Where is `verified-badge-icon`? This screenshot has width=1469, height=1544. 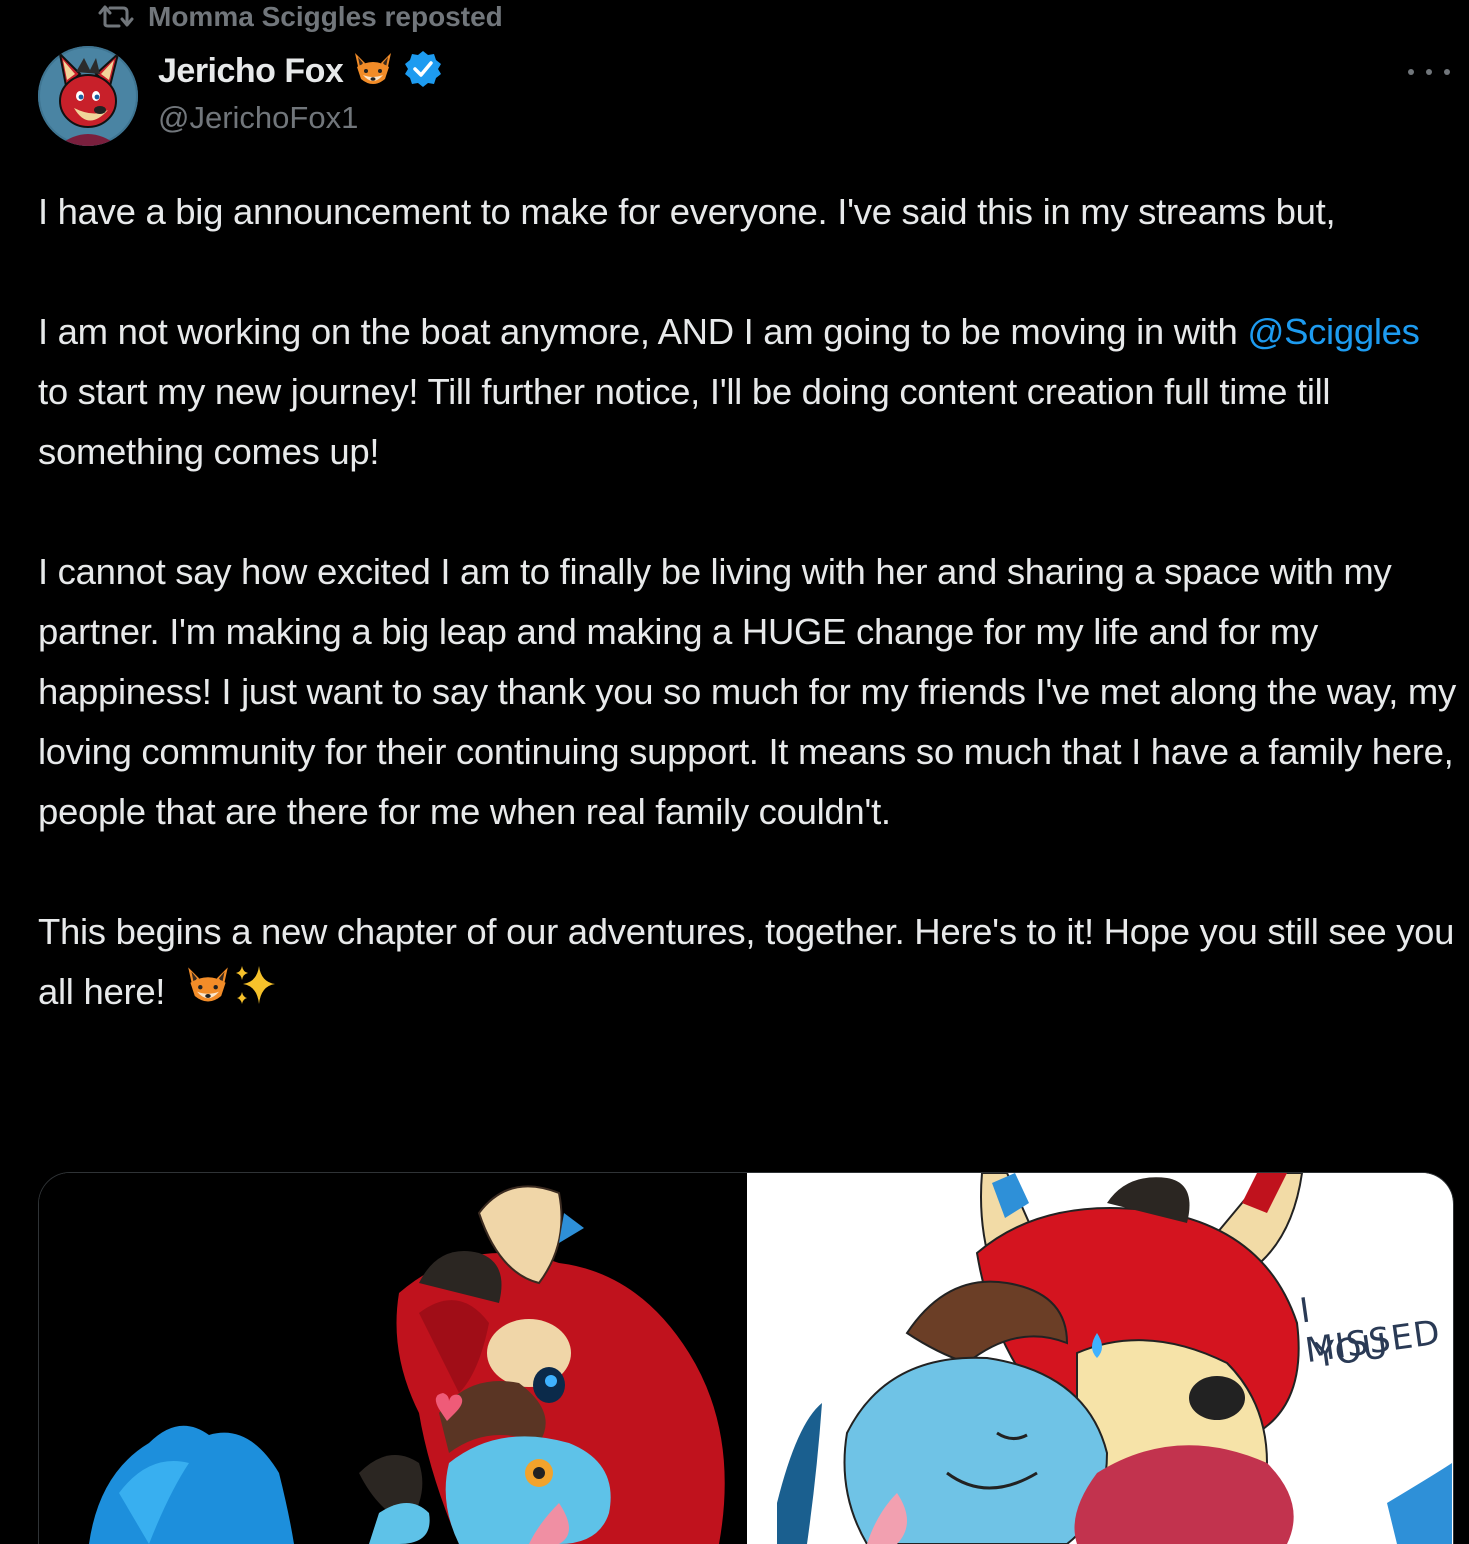 verified-badge-icon is located at coordinates (423, 71).